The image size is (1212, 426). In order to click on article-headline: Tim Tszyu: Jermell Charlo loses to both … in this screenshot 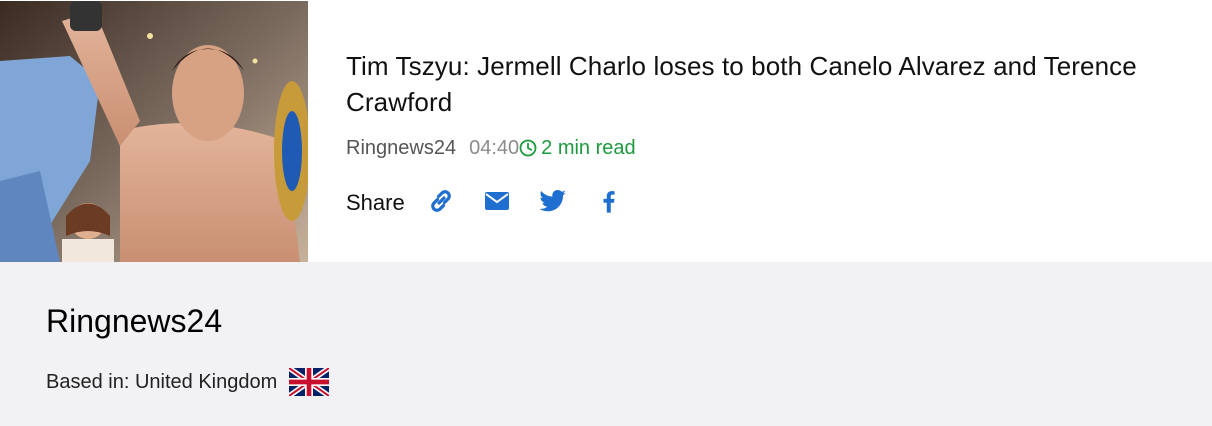, I will do `click(779, 84)`.